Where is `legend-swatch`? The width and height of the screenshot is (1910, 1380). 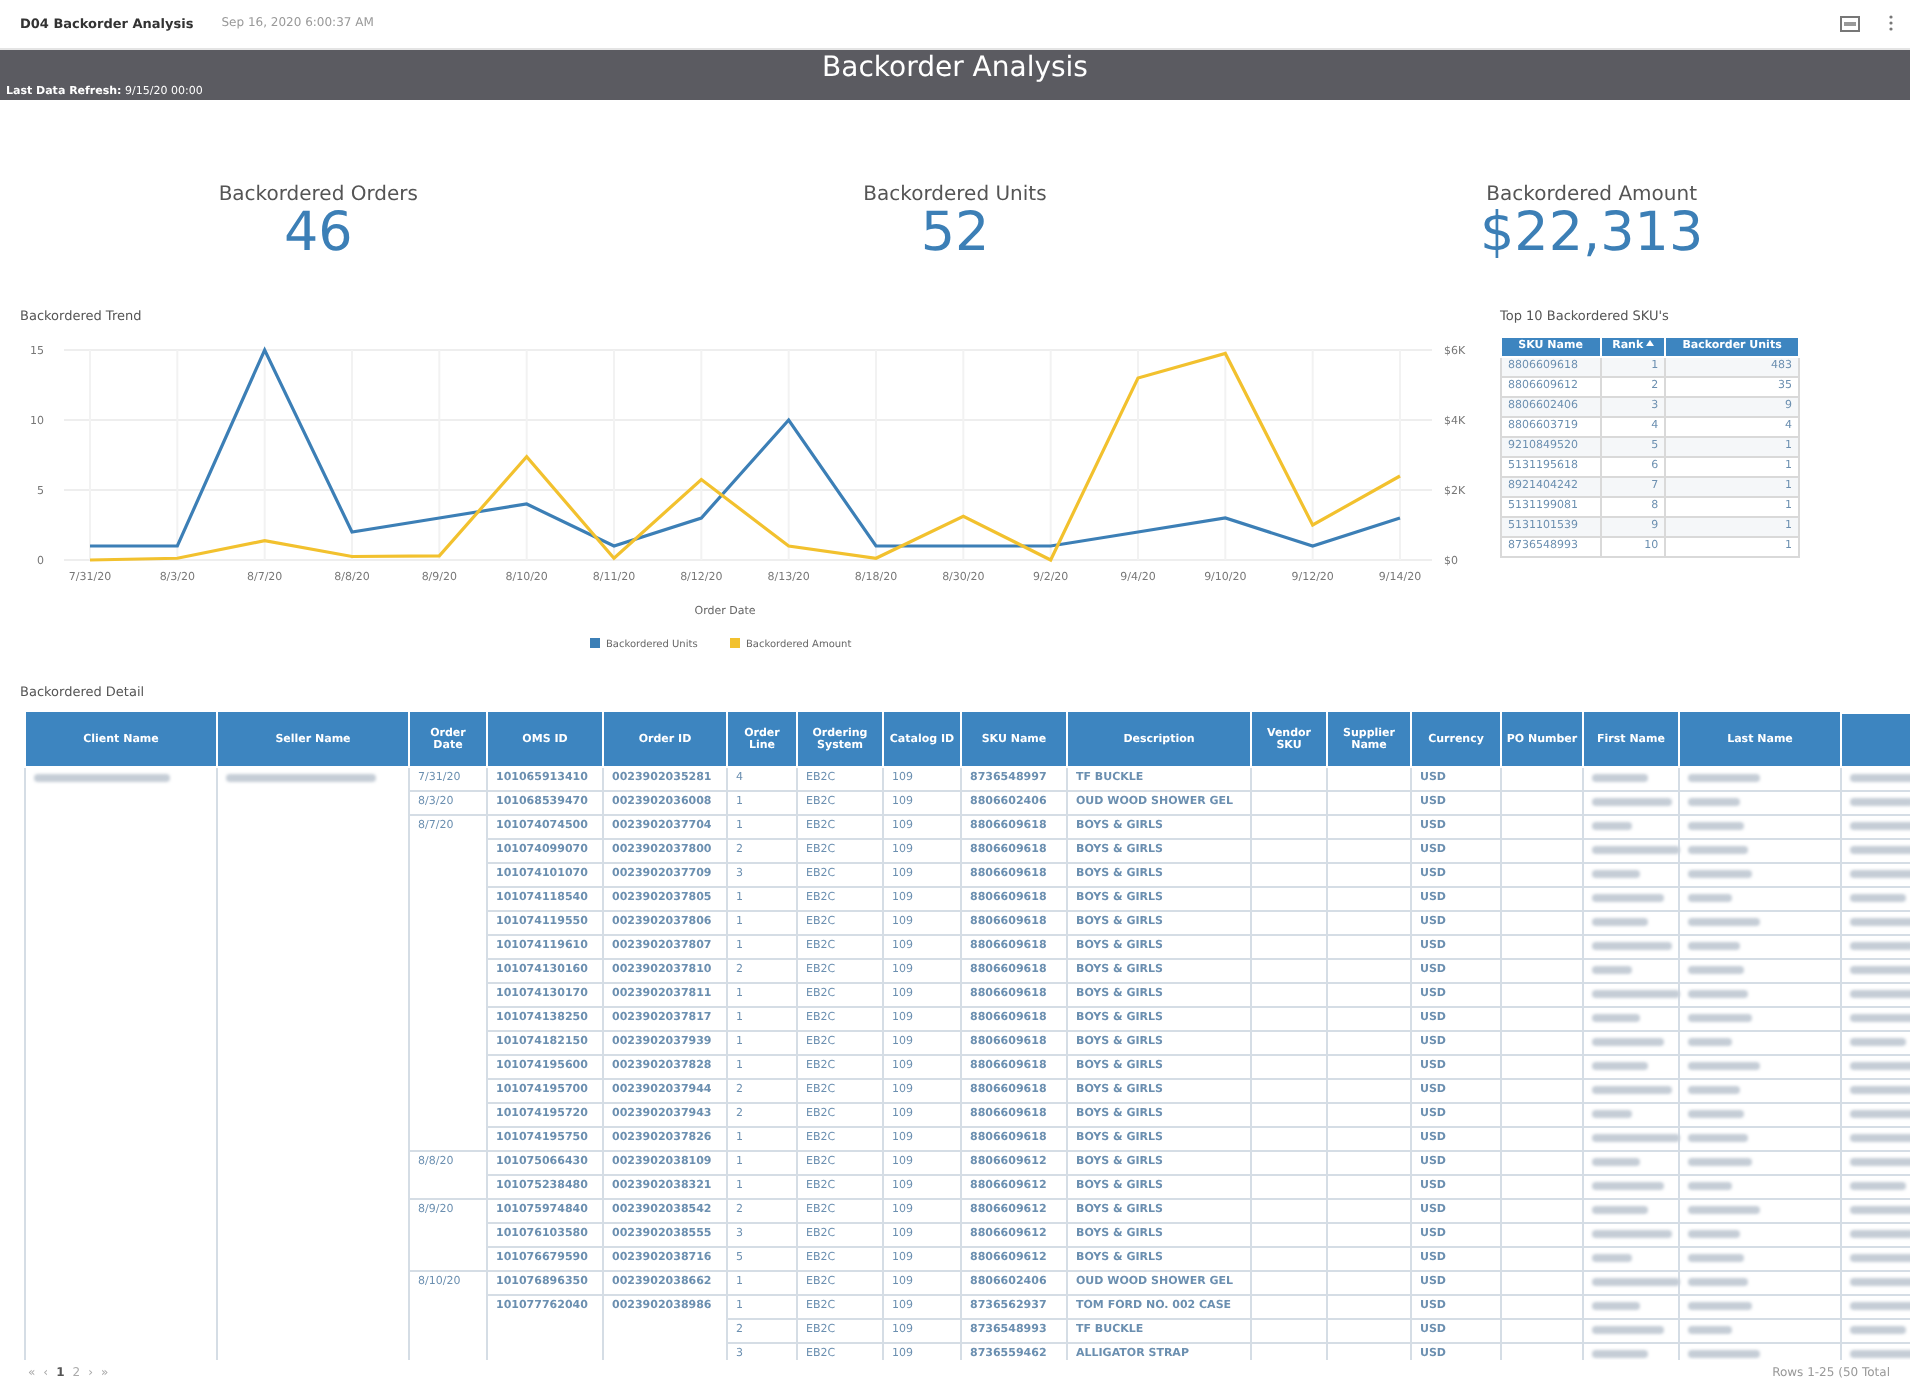 legend-swatch is located at coordinates (595, 642).